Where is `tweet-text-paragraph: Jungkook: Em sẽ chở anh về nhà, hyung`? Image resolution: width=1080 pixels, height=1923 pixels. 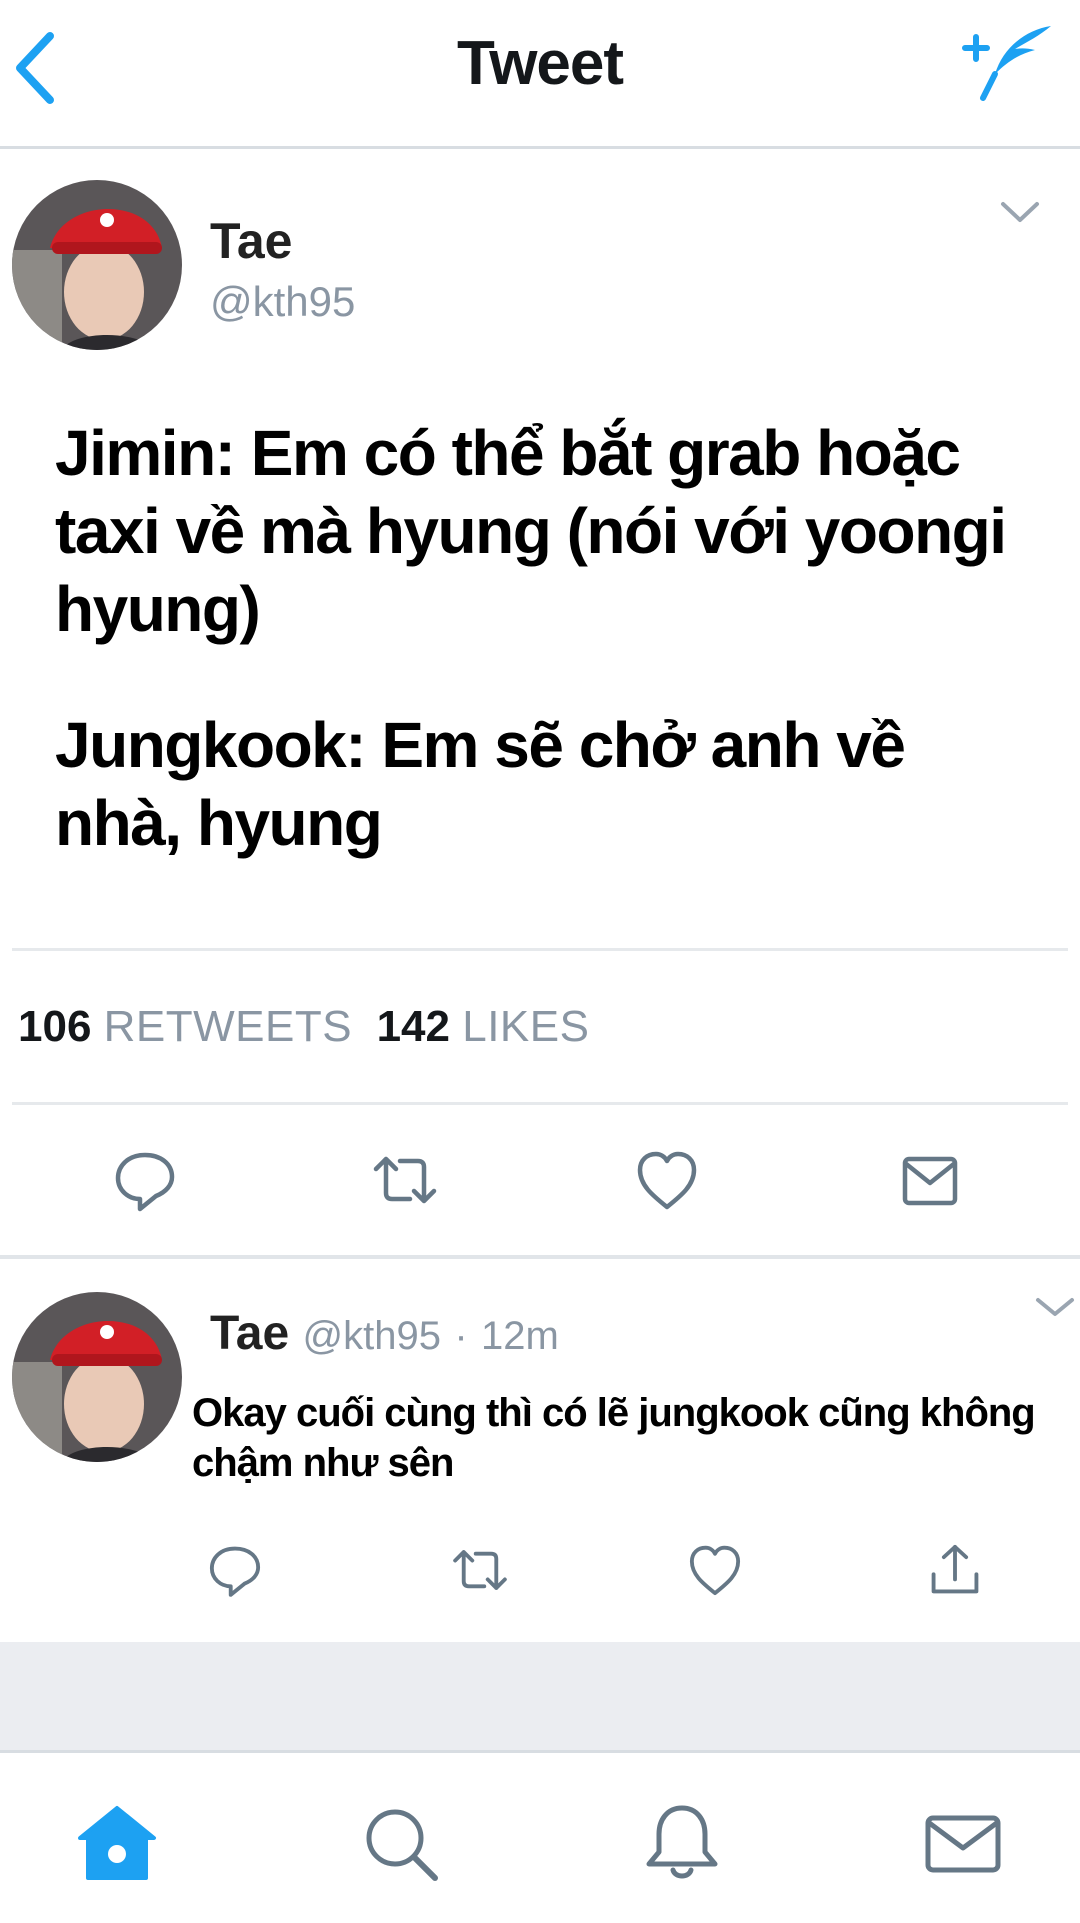
tweet-text-paragraph: Jungkook: Em sẽ chở anh về nhà, hyung is located at coordinates (480, 784).